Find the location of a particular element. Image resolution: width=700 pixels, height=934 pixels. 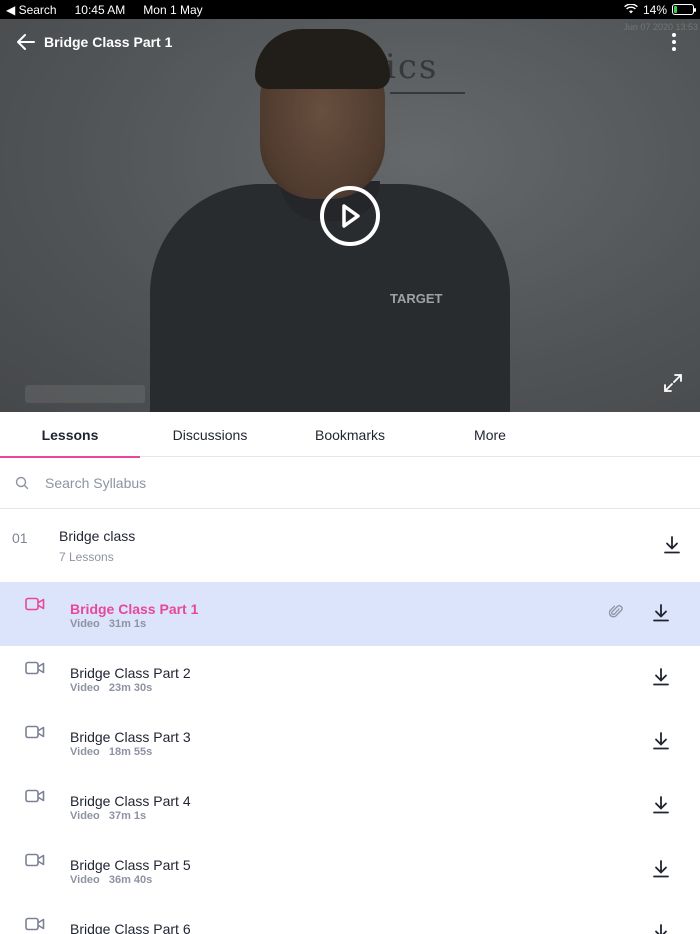

tab-bar: Lessons Discussions Bookmarks More is located at coordinates (350, 435).